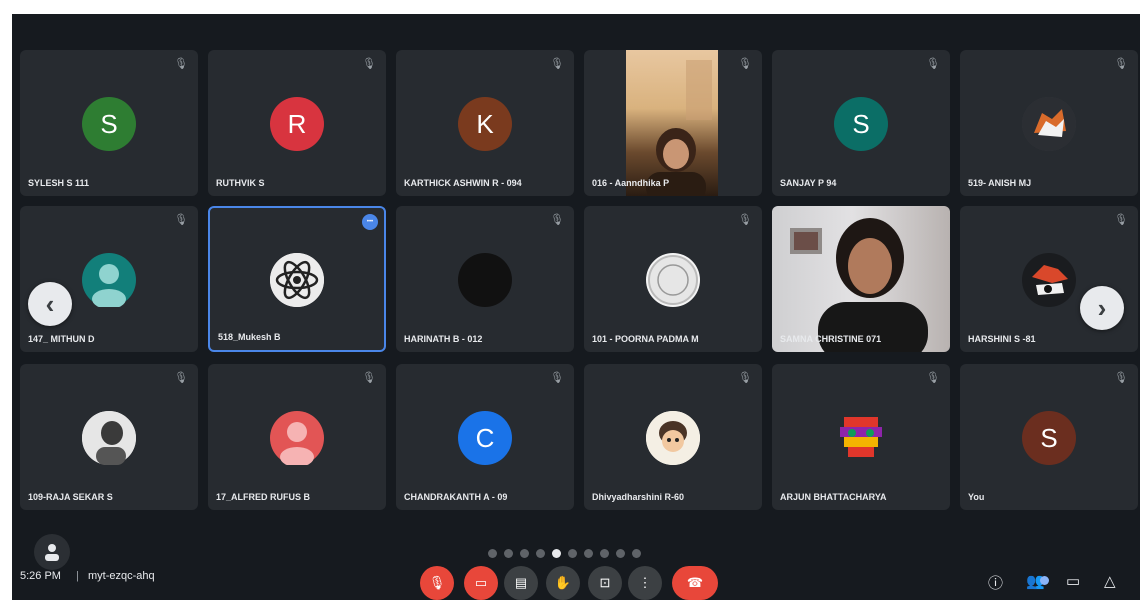 Image resolution: width=1140 pixels, height=600 pixels. I want to click on participant-tile-self: 🎙 S You, so click(1049, 437).